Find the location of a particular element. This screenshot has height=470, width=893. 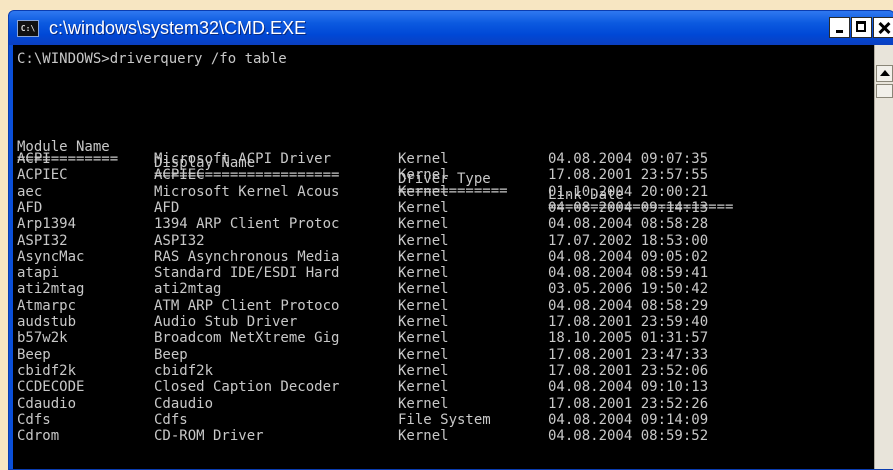

minimize-icon is located at coordinates (839, 27).